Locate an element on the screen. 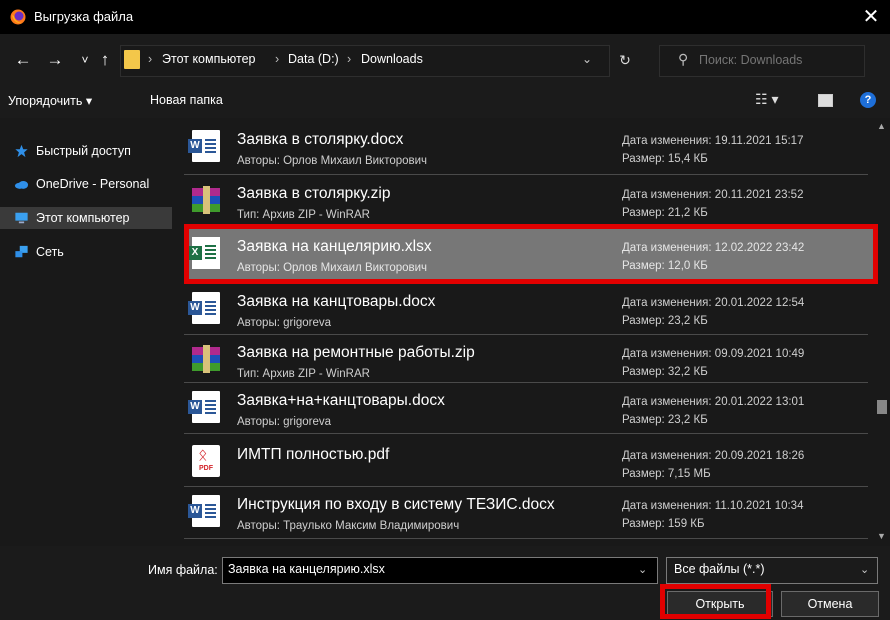  search-input is located at coordinates (774, 60).